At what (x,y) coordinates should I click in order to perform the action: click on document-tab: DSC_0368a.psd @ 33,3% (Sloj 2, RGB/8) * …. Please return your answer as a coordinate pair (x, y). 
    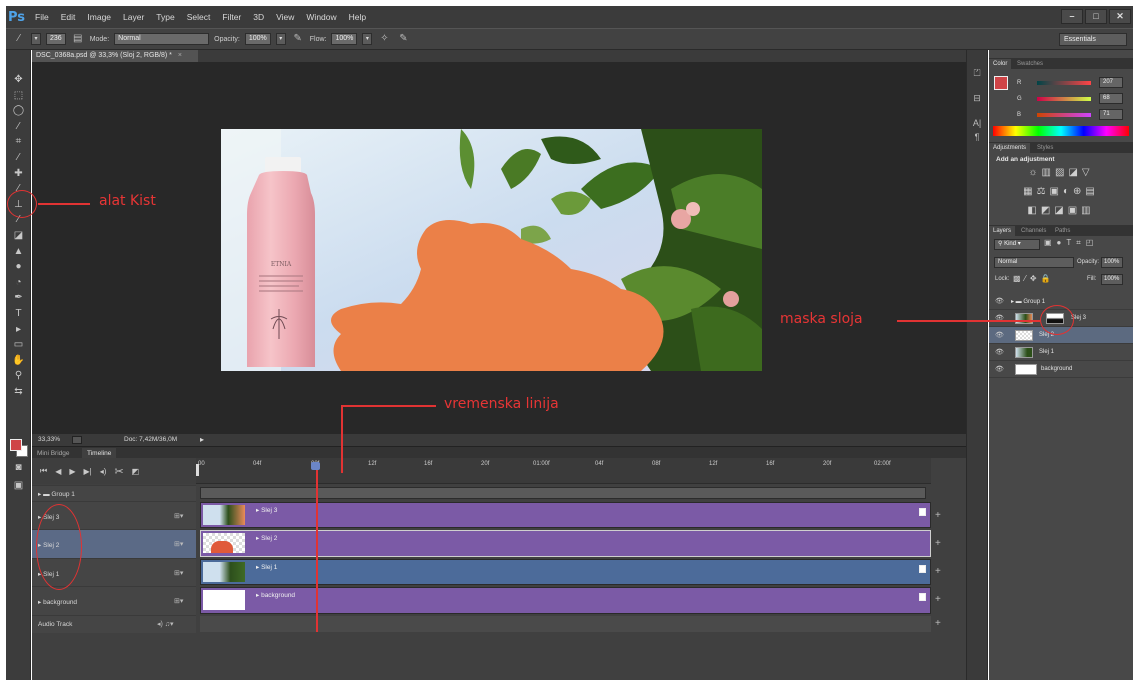
    Looking at the image, I should click on (115, 56).